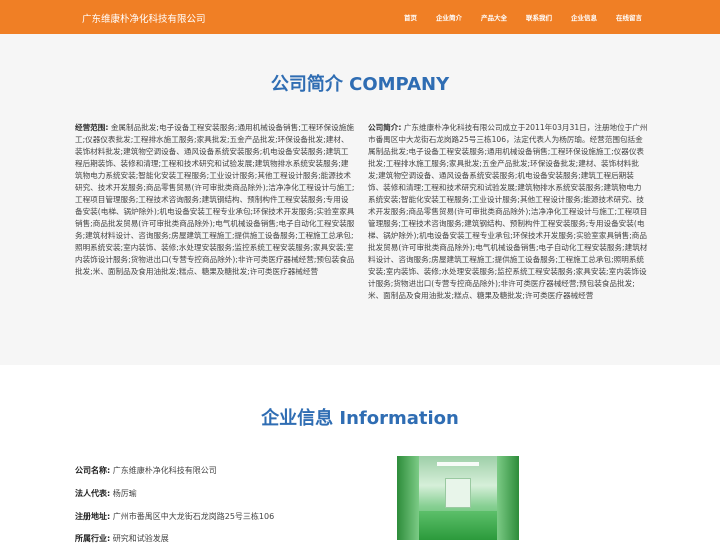 This screenshot has height=544, width=720. Describe the element at coordinates (508, 498) in the screenshot. I see `photo-wall-right` at that location.